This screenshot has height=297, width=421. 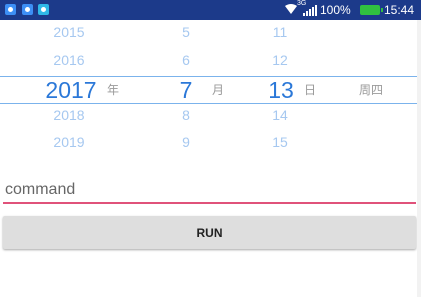 What do you see at coordinates (186, 90) in the screenshot?
I see `selected-month: 7` at bounding box center [186, 90].